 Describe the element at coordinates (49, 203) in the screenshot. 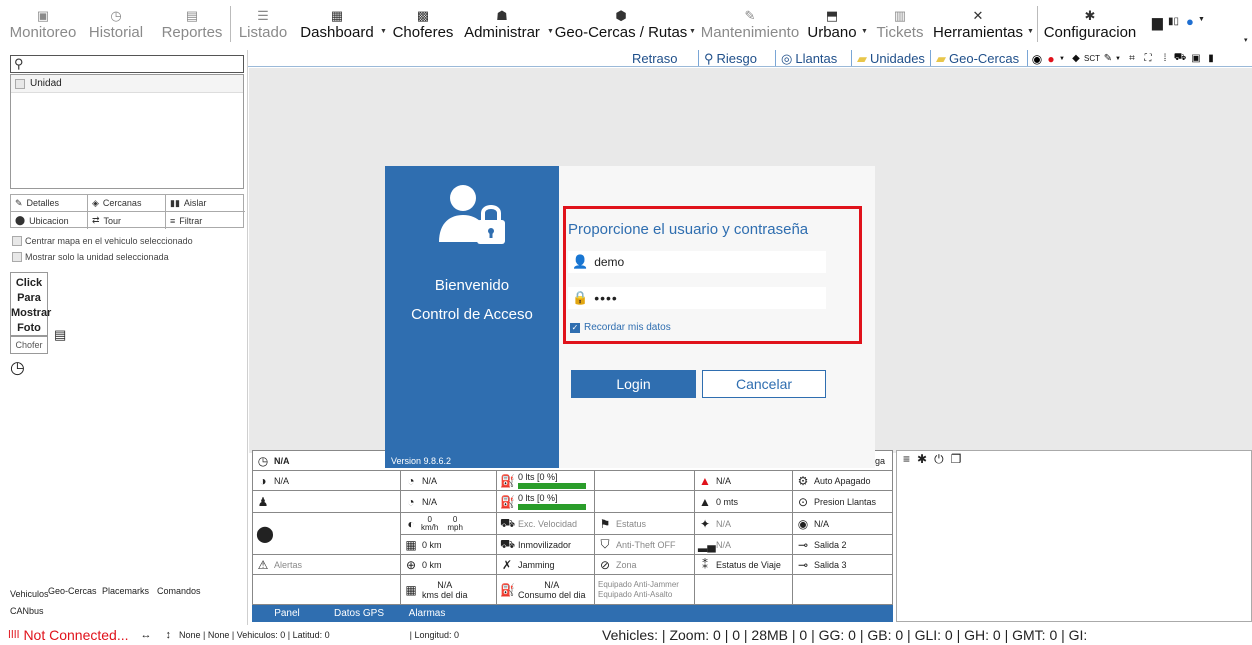

I see `detalles-button: ✎ Detalles` at that location.